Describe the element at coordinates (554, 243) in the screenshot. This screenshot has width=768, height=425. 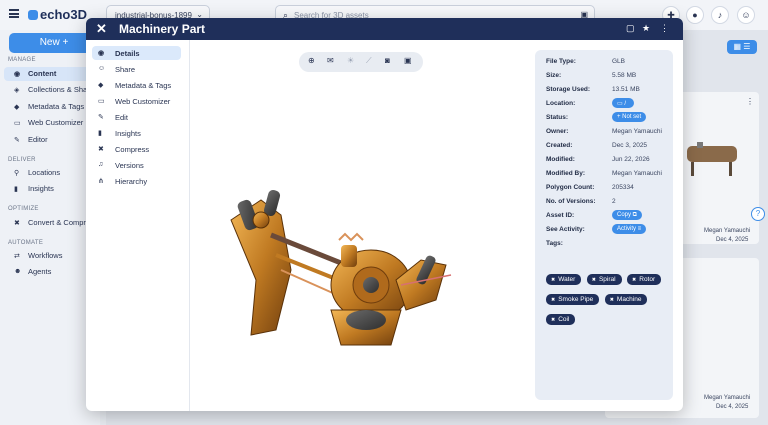
I see `tags-label: Tags:` at that location.